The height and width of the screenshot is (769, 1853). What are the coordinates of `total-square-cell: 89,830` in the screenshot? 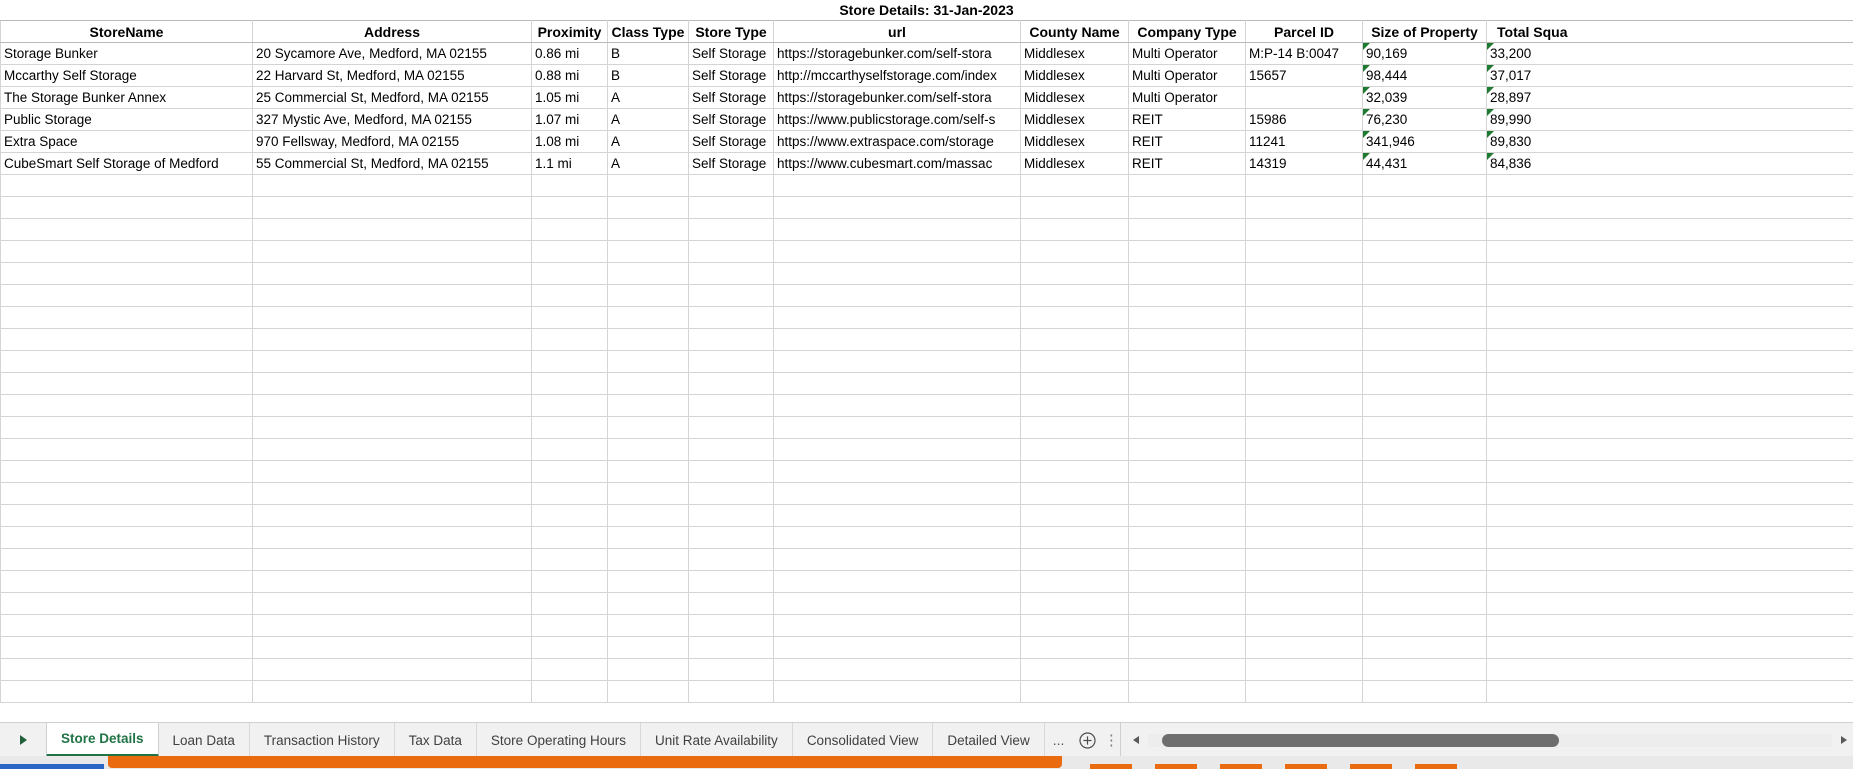 It's located at (1669, 141).